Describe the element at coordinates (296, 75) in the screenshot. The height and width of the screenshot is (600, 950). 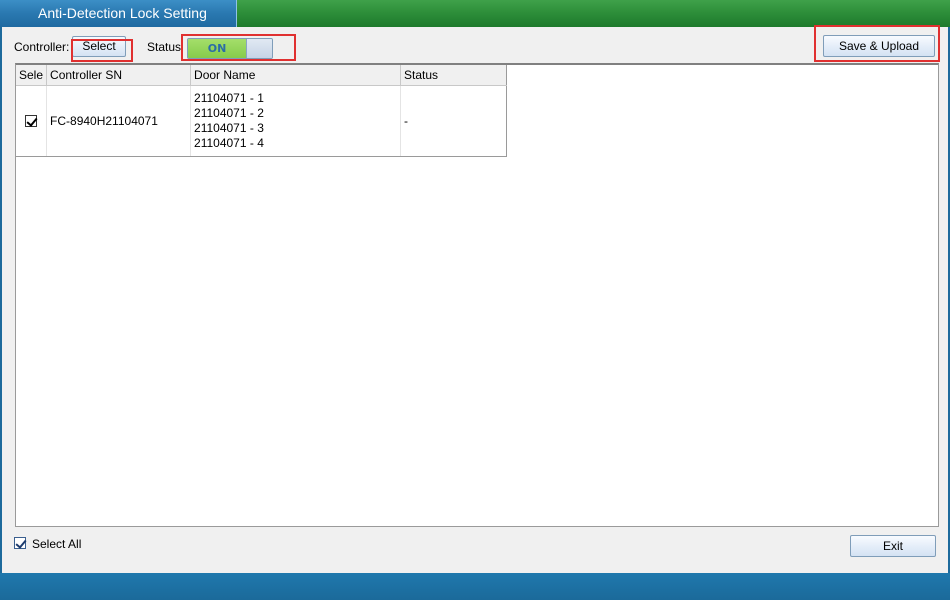
I see `column-header-door-name: Door Name` at that location.